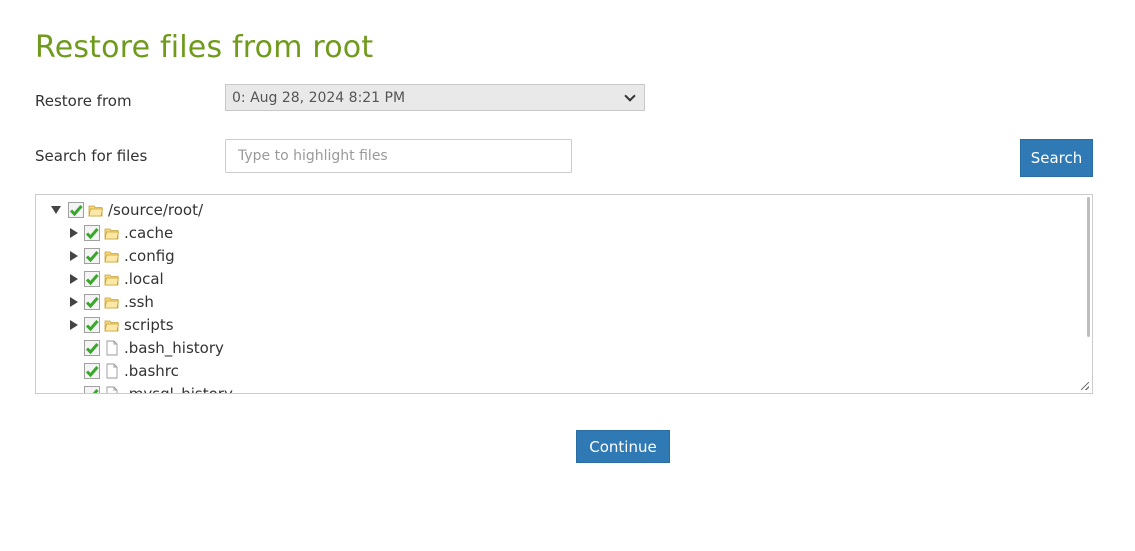 This screenshot has width=1135, height=551. I want to click on tree-folder-row: .config, so click(119, 255).